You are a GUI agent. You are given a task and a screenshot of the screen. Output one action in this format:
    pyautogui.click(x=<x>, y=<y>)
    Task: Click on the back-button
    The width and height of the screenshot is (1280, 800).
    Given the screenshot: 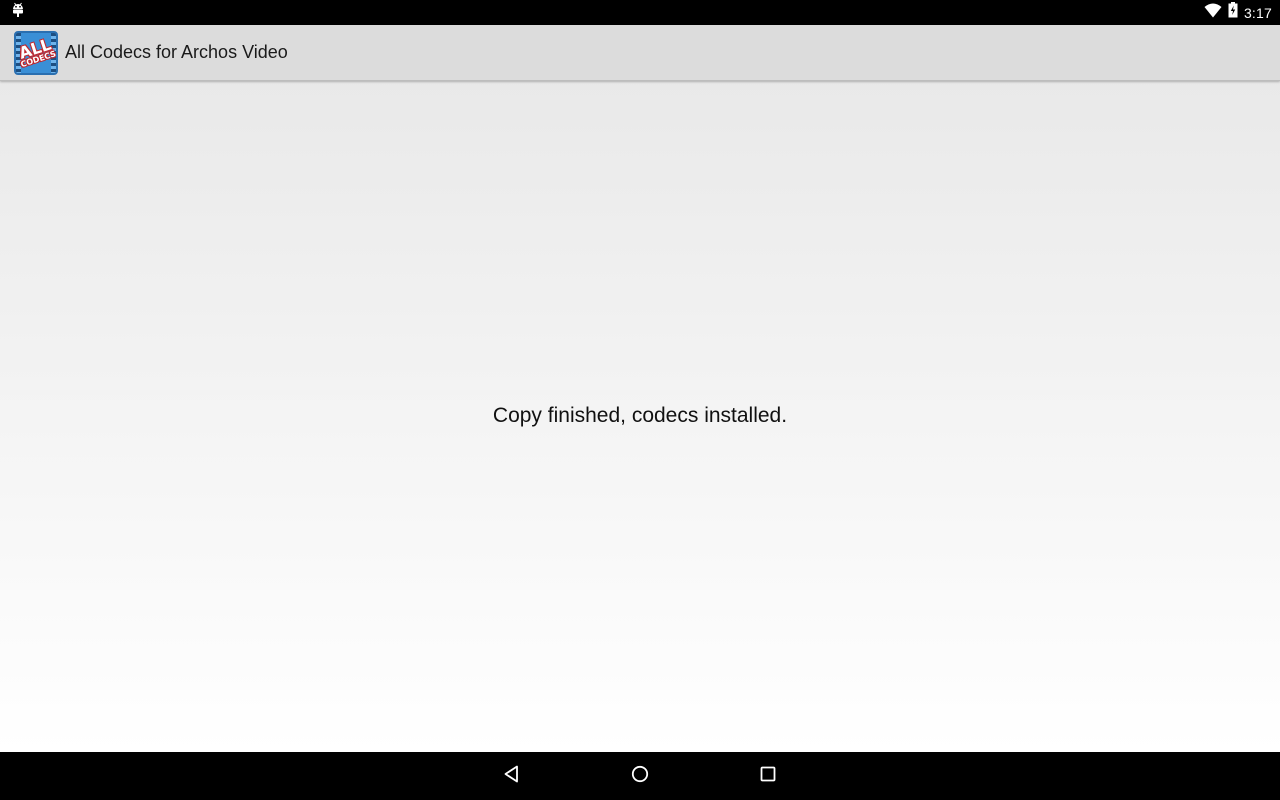 What is the action you would take?
    pyautogui.click(x=512, y=776)
    